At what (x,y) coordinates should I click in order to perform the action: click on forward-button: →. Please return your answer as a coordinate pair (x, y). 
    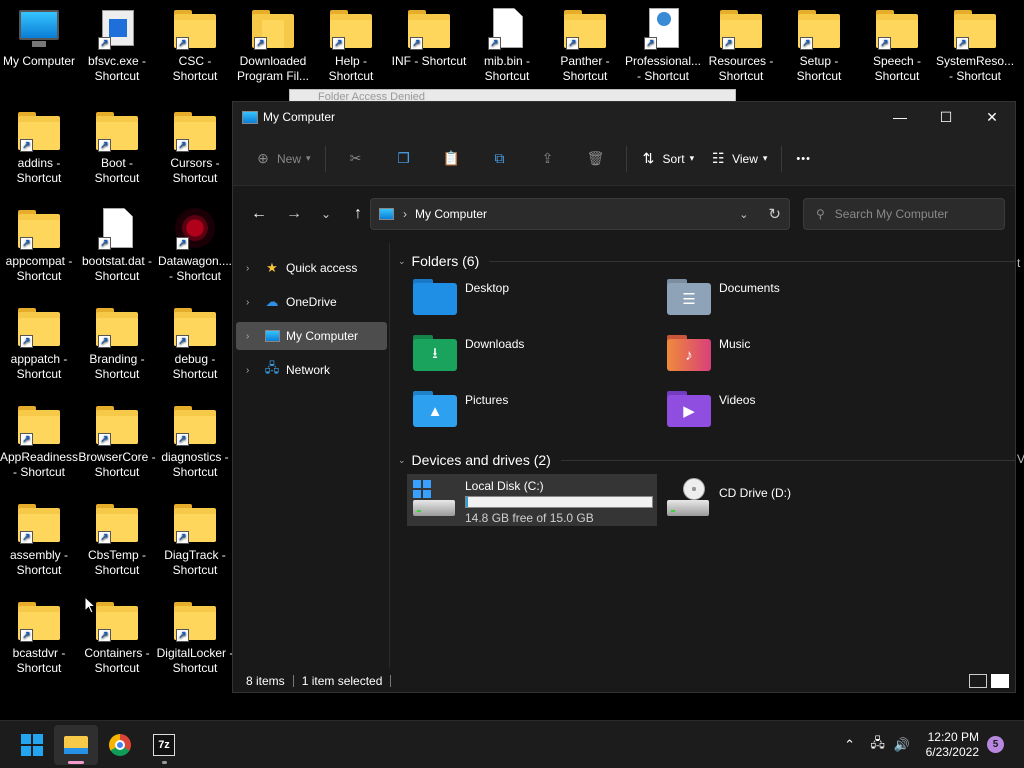
    Looking at the image, I should click on (294, 214).